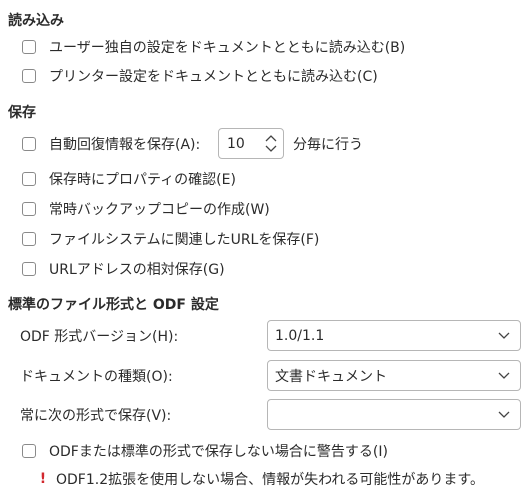 The image size is (531, 496). What do you see at coordinates (113, 305) in the screenshot?
I see `section-heading-odf: 標準のファイル形式と ODF 設定` at bounding box center [113, 305].